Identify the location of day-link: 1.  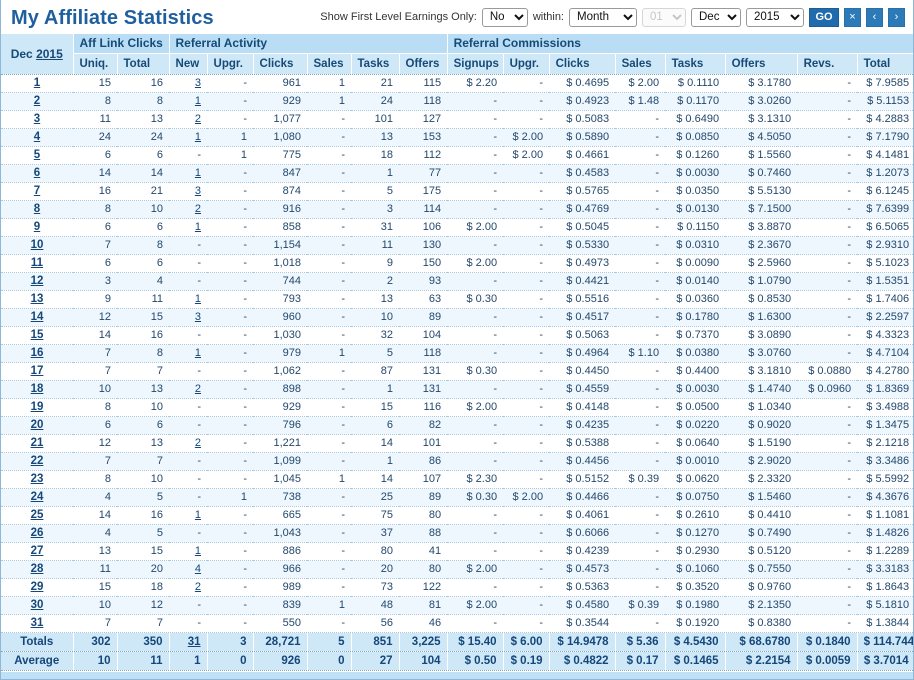
(37, 83).